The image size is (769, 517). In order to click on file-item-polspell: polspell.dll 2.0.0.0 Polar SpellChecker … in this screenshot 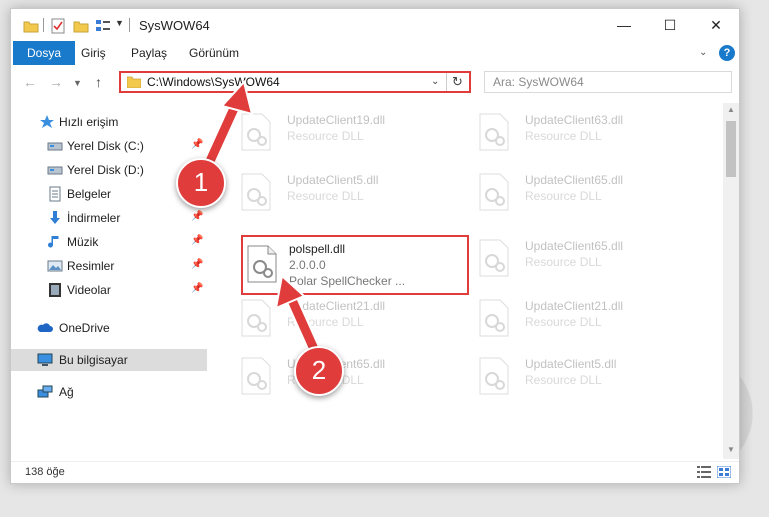, I will do `click(355, 265)`.